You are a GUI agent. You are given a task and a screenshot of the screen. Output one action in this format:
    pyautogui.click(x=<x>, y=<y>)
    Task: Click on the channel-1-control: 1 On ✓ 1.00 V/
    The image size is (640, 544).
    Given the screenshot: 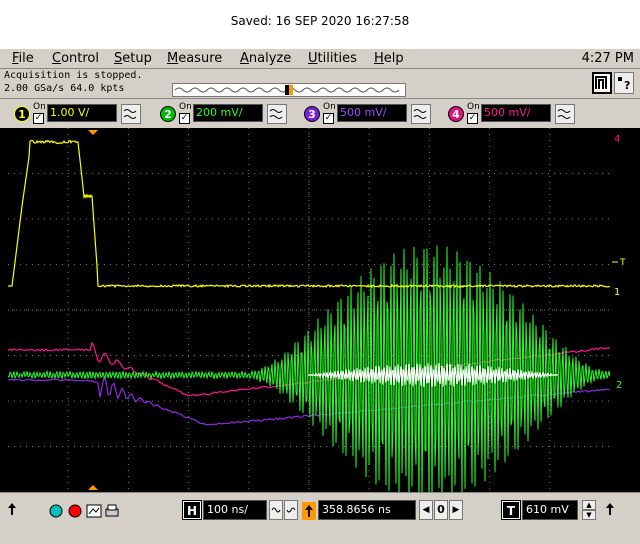 What is the action you would take?
    pyautogui.click(x=79, y=114)
    